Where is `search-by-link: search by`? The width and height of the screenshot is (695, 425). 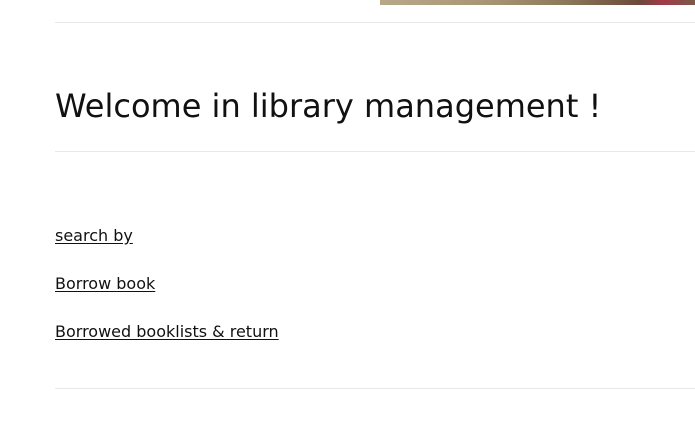 search-by-link: search by is located at coordinates (94, 236).